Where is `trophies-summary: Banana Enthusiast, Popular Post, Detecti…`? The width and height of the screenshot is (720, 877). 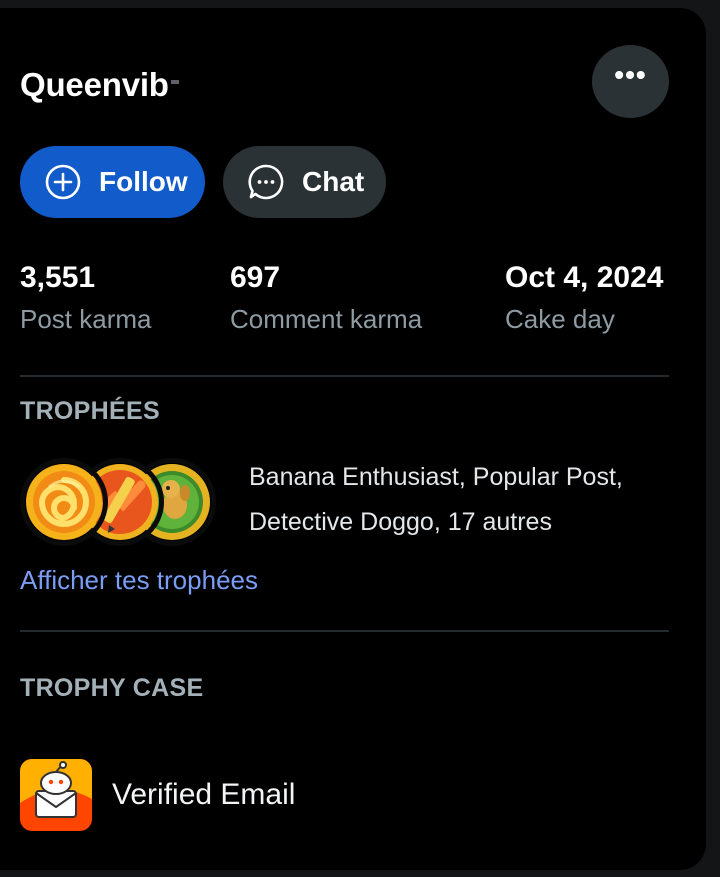 trophies-summary: Banana Enthusiast, Popular Post, Detecti… is located at coordinates (464, 500).